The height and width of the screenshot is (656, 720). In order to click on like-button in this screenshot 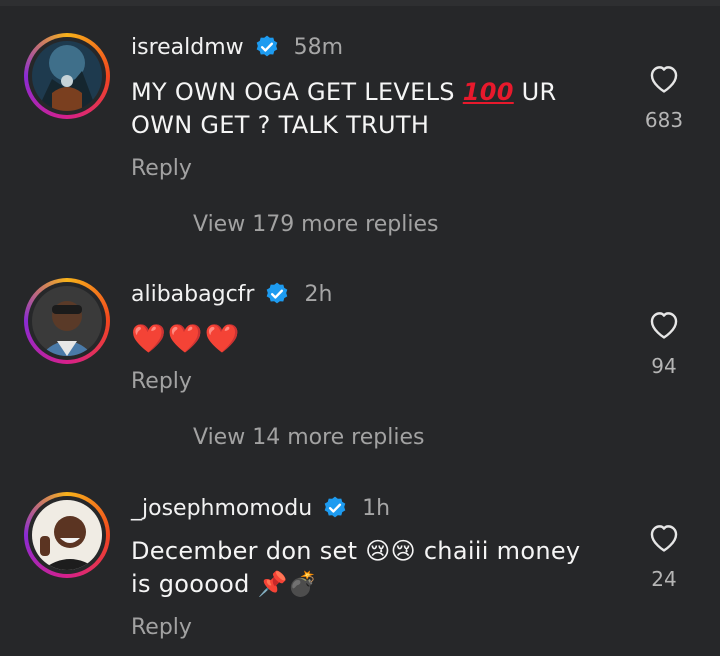, I will do `click(664, 537)`.